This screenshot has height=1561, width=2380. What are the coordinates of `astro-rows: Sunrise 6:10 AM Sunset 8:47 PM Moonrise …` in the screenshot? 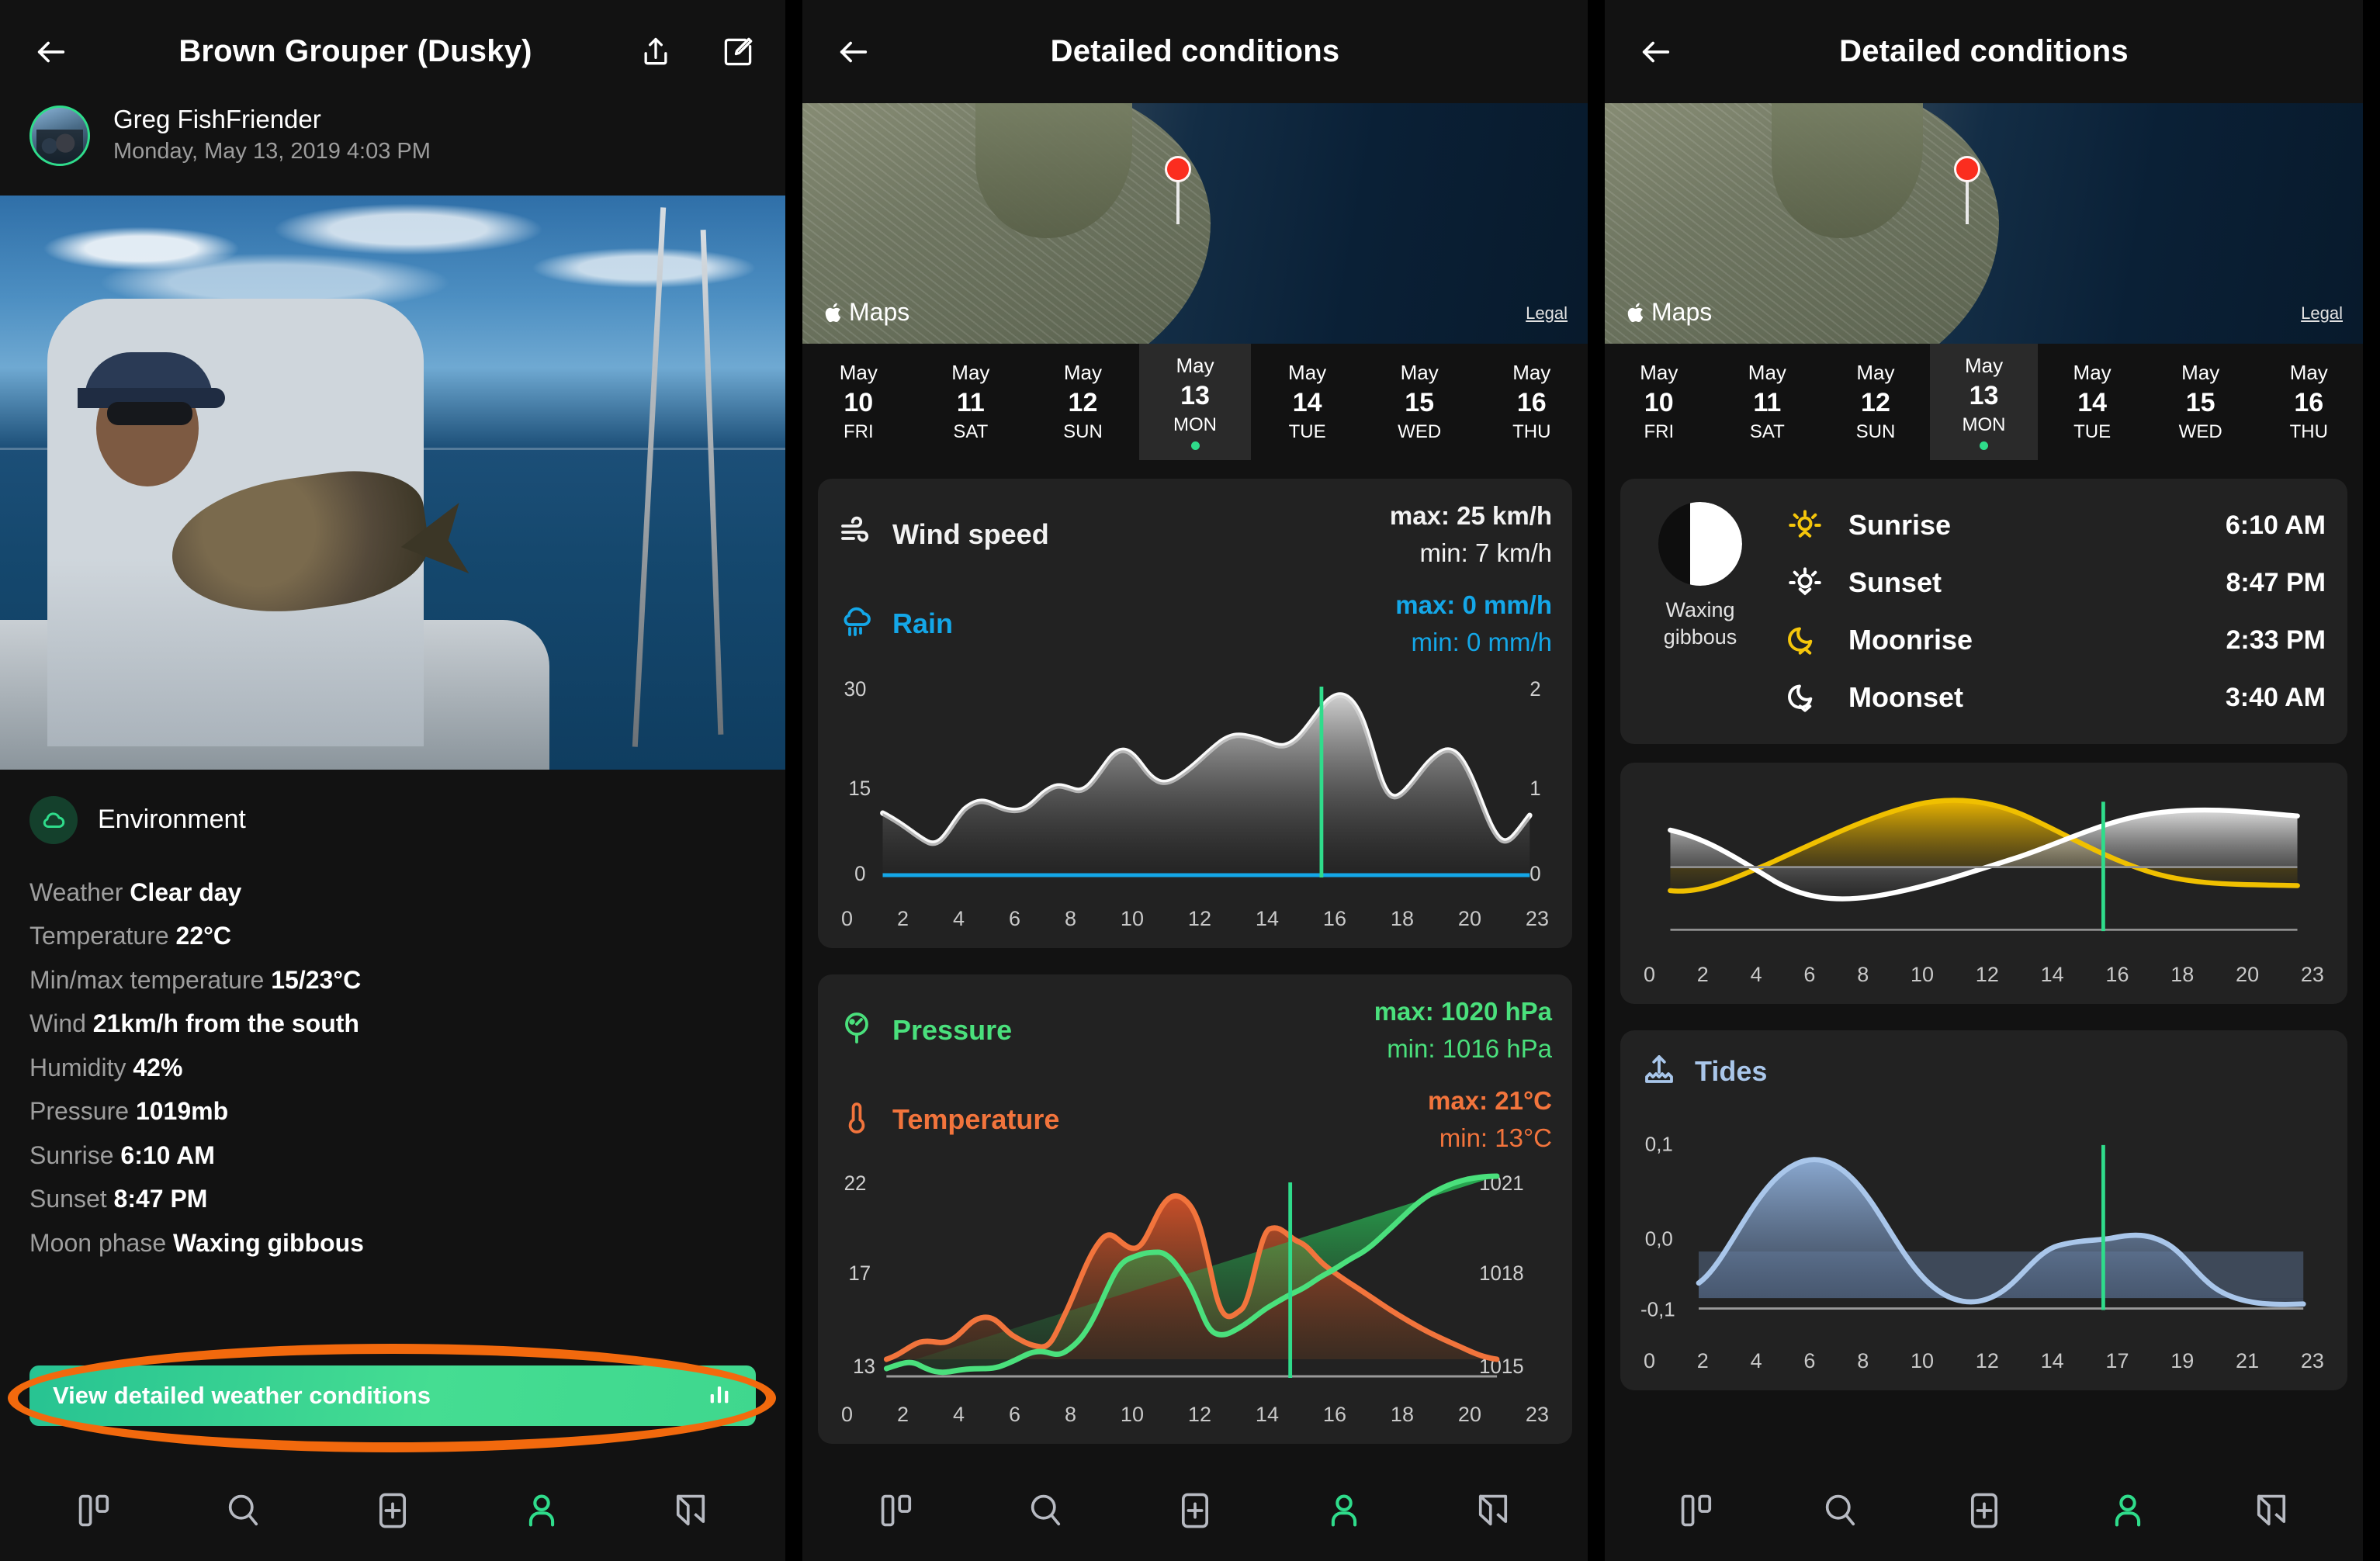 It's located at (2054, 611).